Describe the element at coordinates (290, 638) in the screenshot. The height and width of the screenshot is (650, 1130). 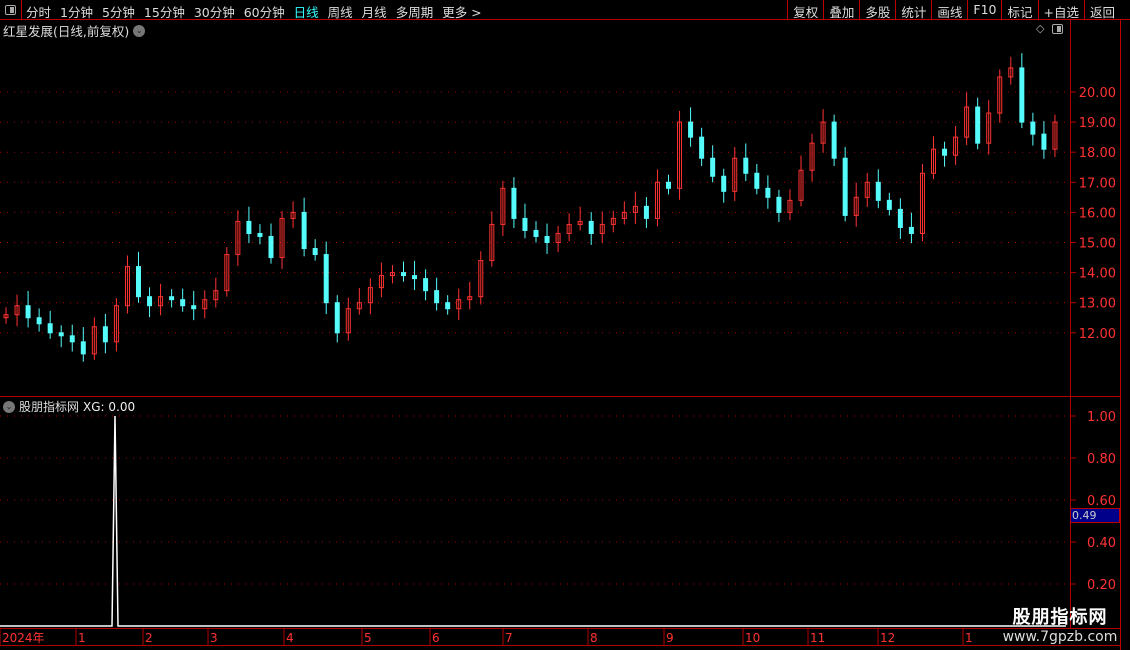
I see `time-label: 4` at that location.